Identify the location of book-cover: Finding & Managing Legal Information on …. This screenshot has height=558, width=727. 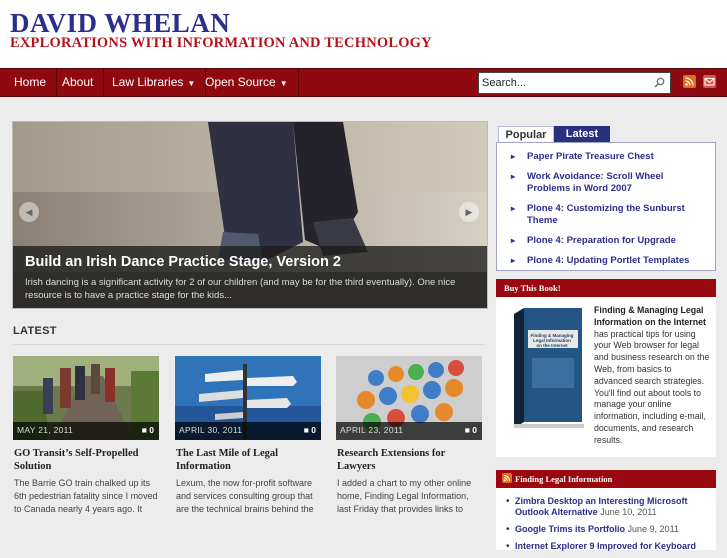
(548, 368).